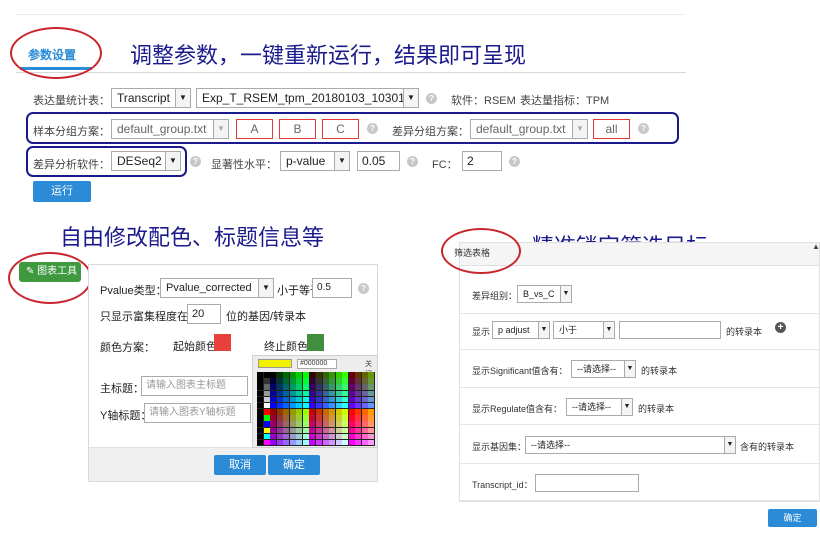 The width and height of the screenshot is (820, 544). Describe the element at coordinates (294, 465) in the screenshot. I see `ok-button: 确定` at that location.